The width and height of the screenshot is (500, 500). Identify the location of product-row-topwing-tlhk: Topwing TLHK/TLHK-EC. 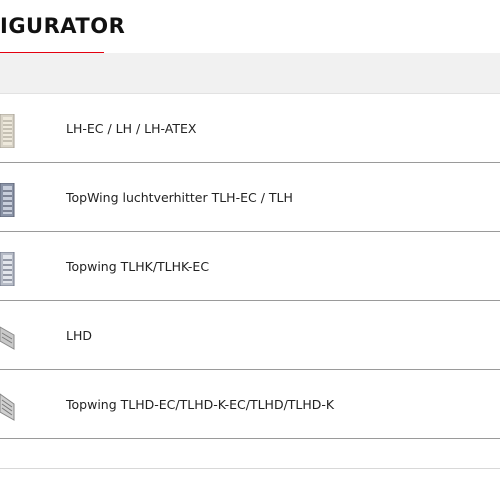
(250, 266).